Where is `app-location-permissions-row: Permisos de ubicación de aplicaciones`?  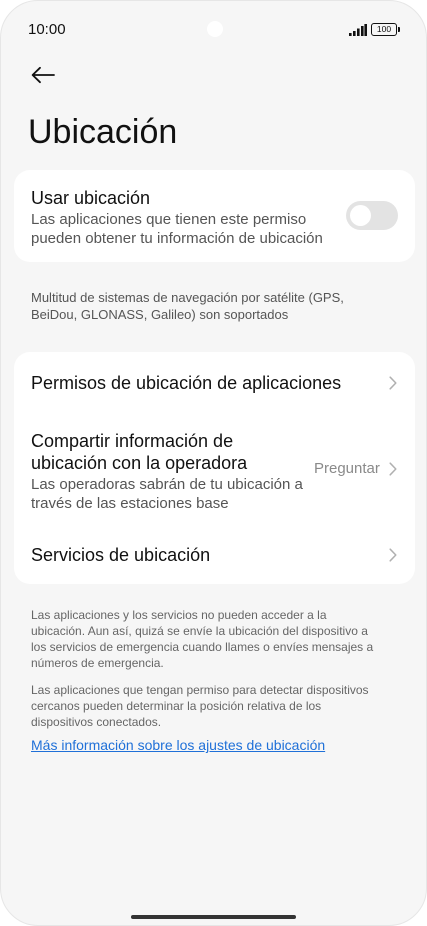
app-location-permissions-row: Permisos de ubicación de aplicaciones is located at coordinates (214, 384).